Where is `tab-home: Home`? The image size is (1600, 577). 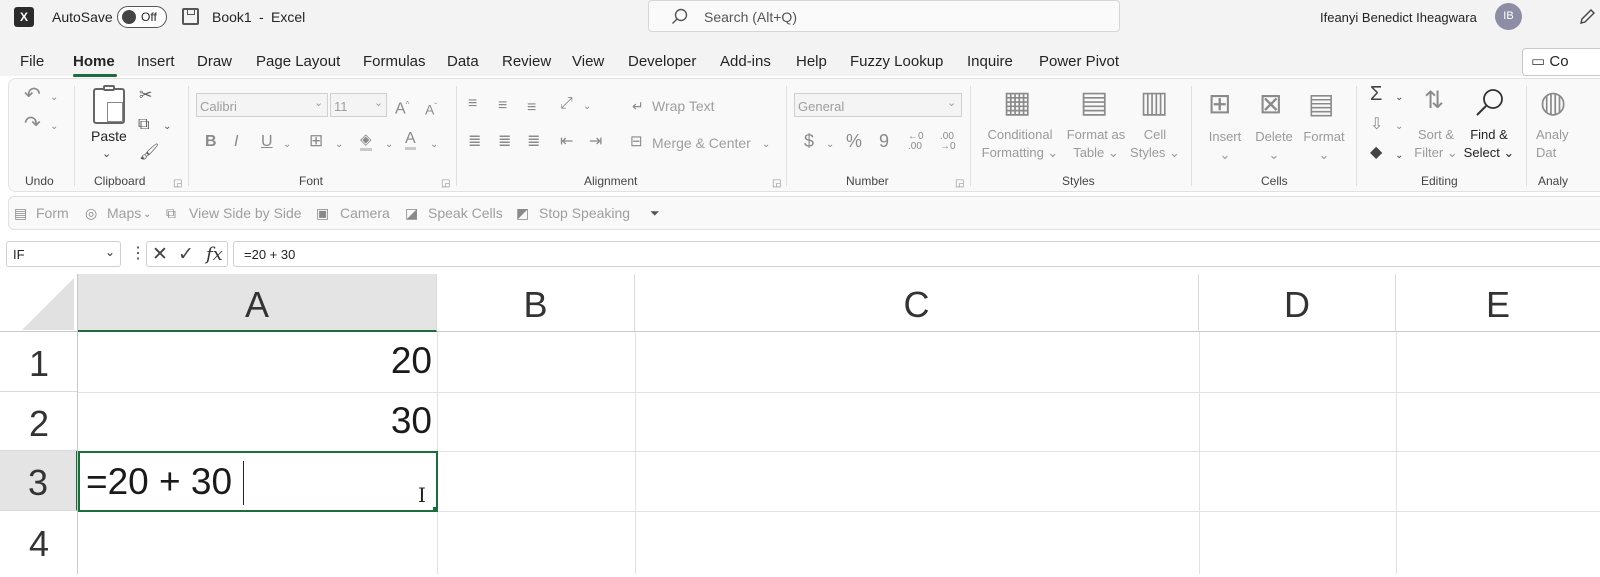 tab-home: Home is located at coordinates (94, 61).